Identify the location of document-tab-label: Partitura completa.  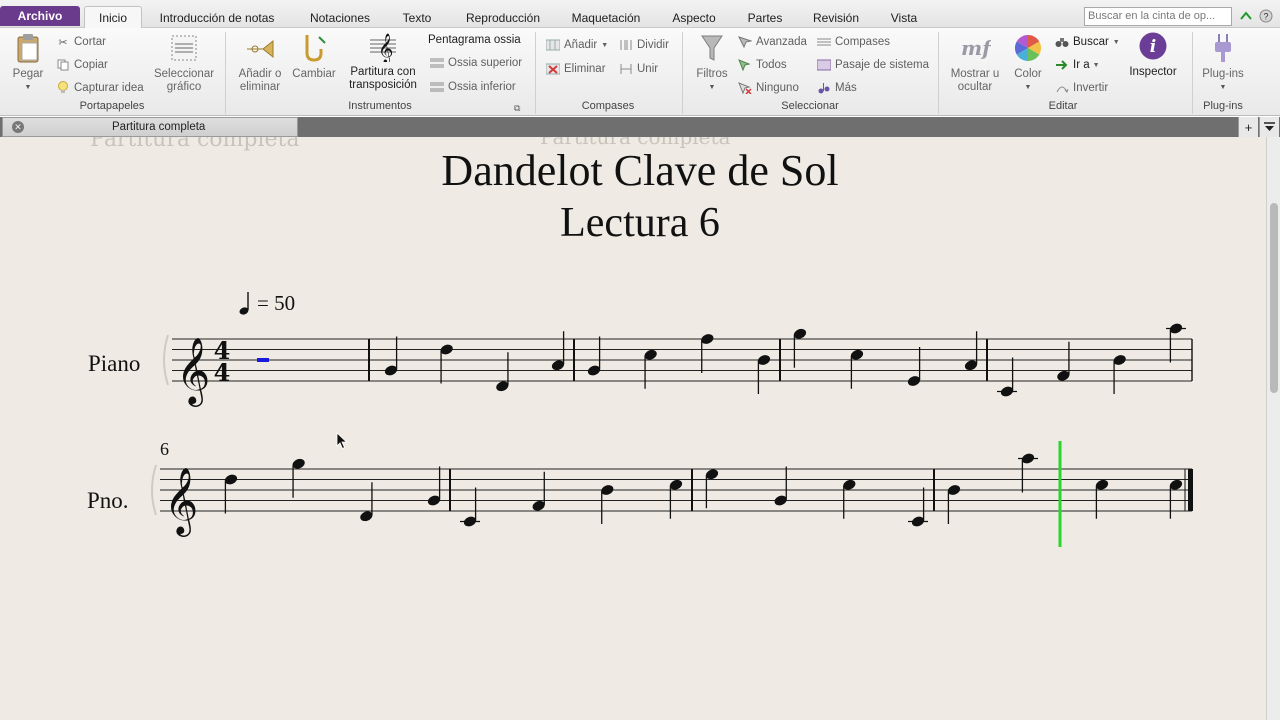
(159, 127).